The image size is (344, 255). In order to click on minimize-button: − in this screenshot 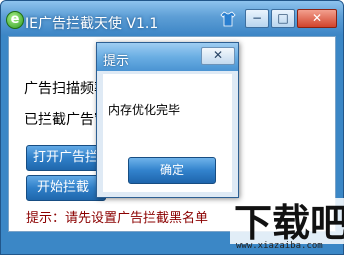, I will do `click(257, 18)`.